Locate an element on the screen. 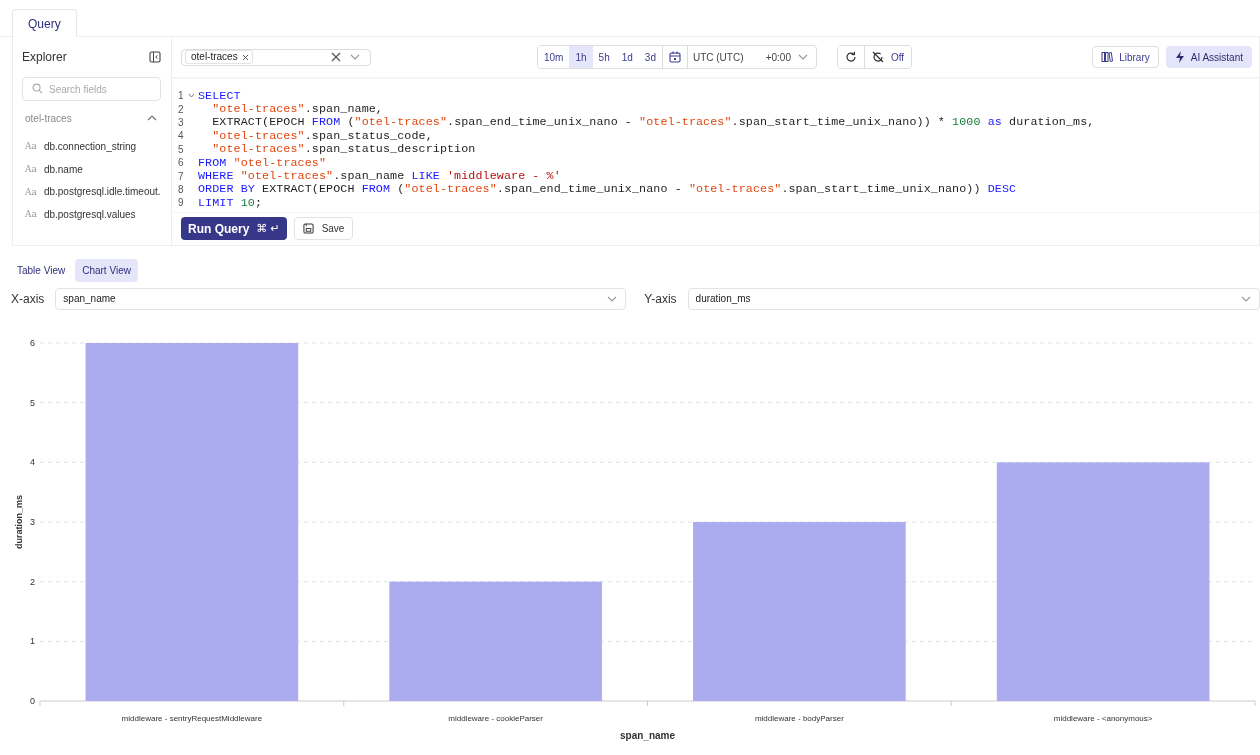  y-axis-select: duration_ms is located at coordinates (973, 298).